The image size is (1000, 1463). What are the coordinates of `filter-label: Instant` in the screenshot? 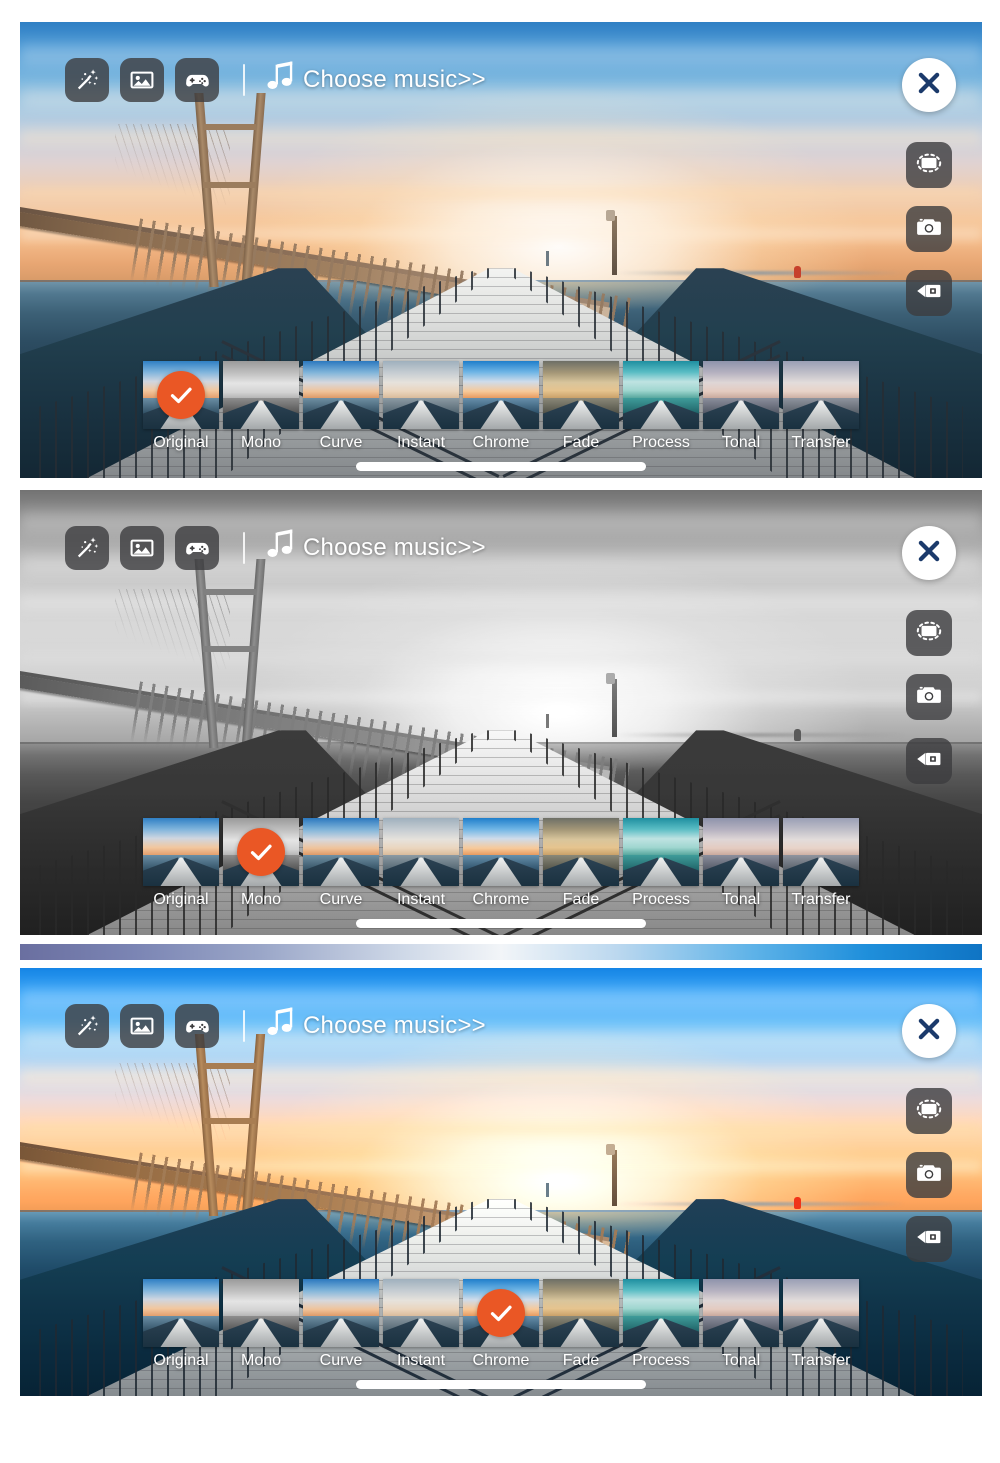 It's located at (421, 1360).